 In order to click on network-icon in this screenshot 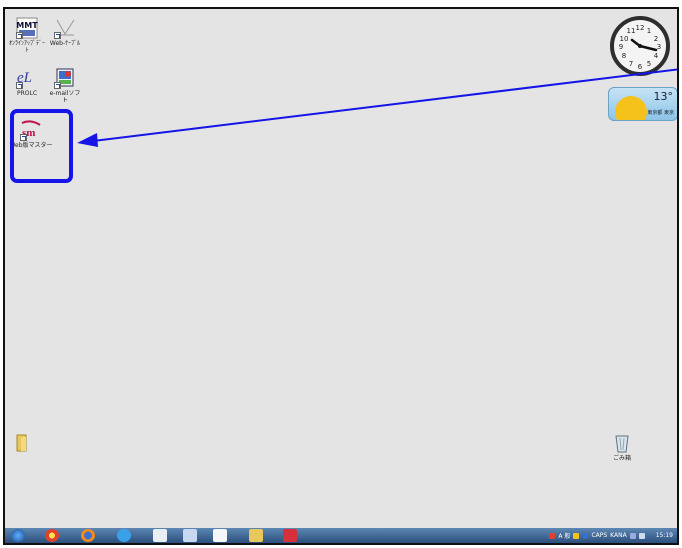, I will do `click(632, 535)`.